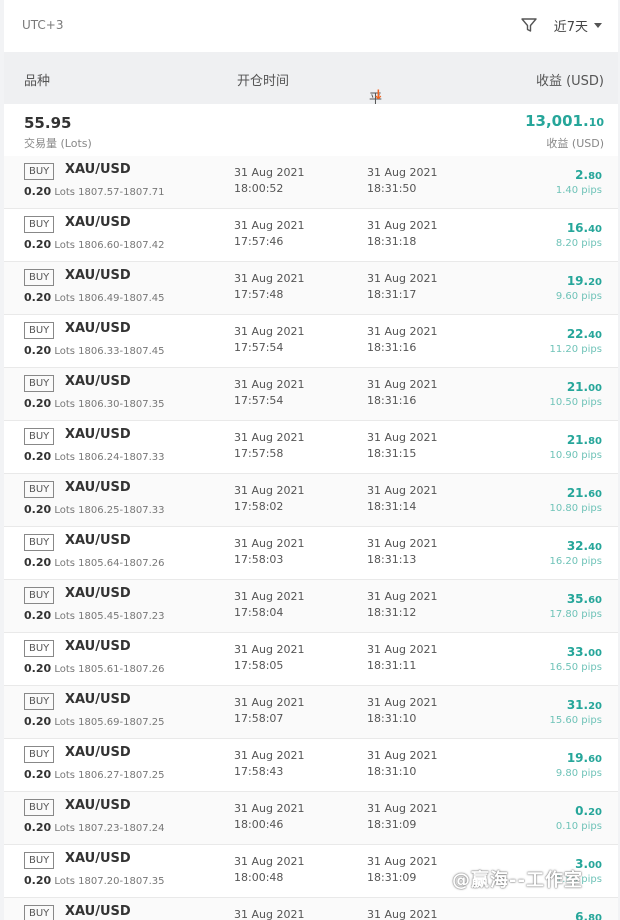  What do you see at coordinates (269, 605) in the screenshot?
I see `open-datetime: 31 Aug 2021 17:58:04` at bounding box center [269, 605].